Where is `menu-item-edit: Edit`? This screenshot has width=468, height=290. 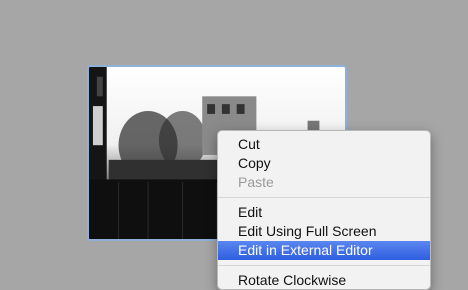
menu-item-edit: Edit is located at coordinates (324, 212).